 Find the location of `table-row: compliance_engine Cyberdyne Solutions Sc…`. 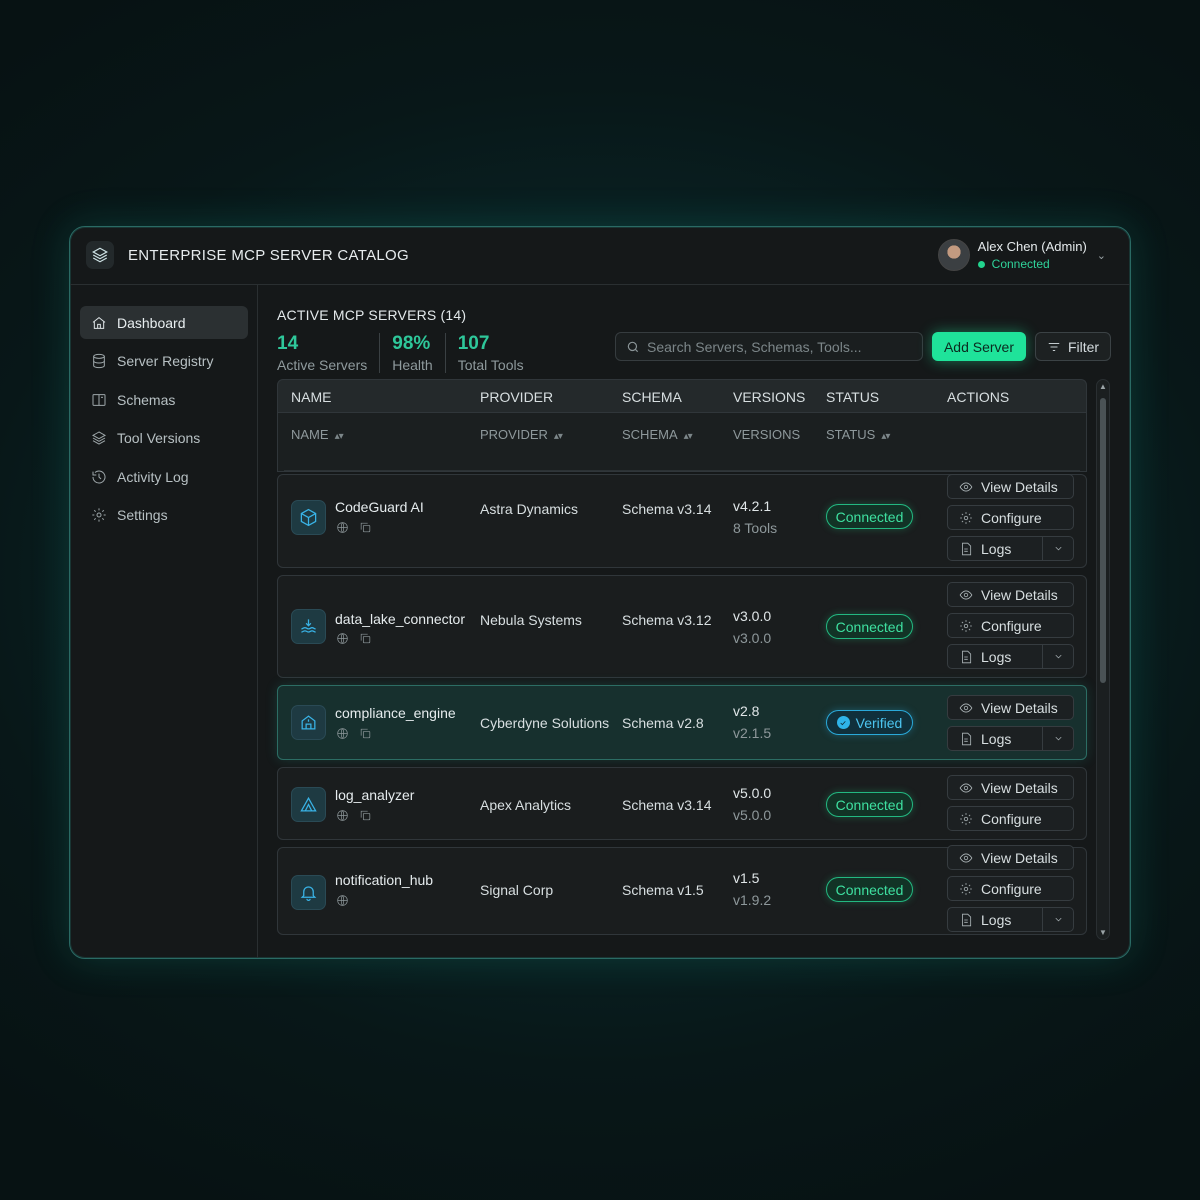

table-row: compliance_engine Cyberdyne Solutions Sc… is located at coordinates (682, 722).